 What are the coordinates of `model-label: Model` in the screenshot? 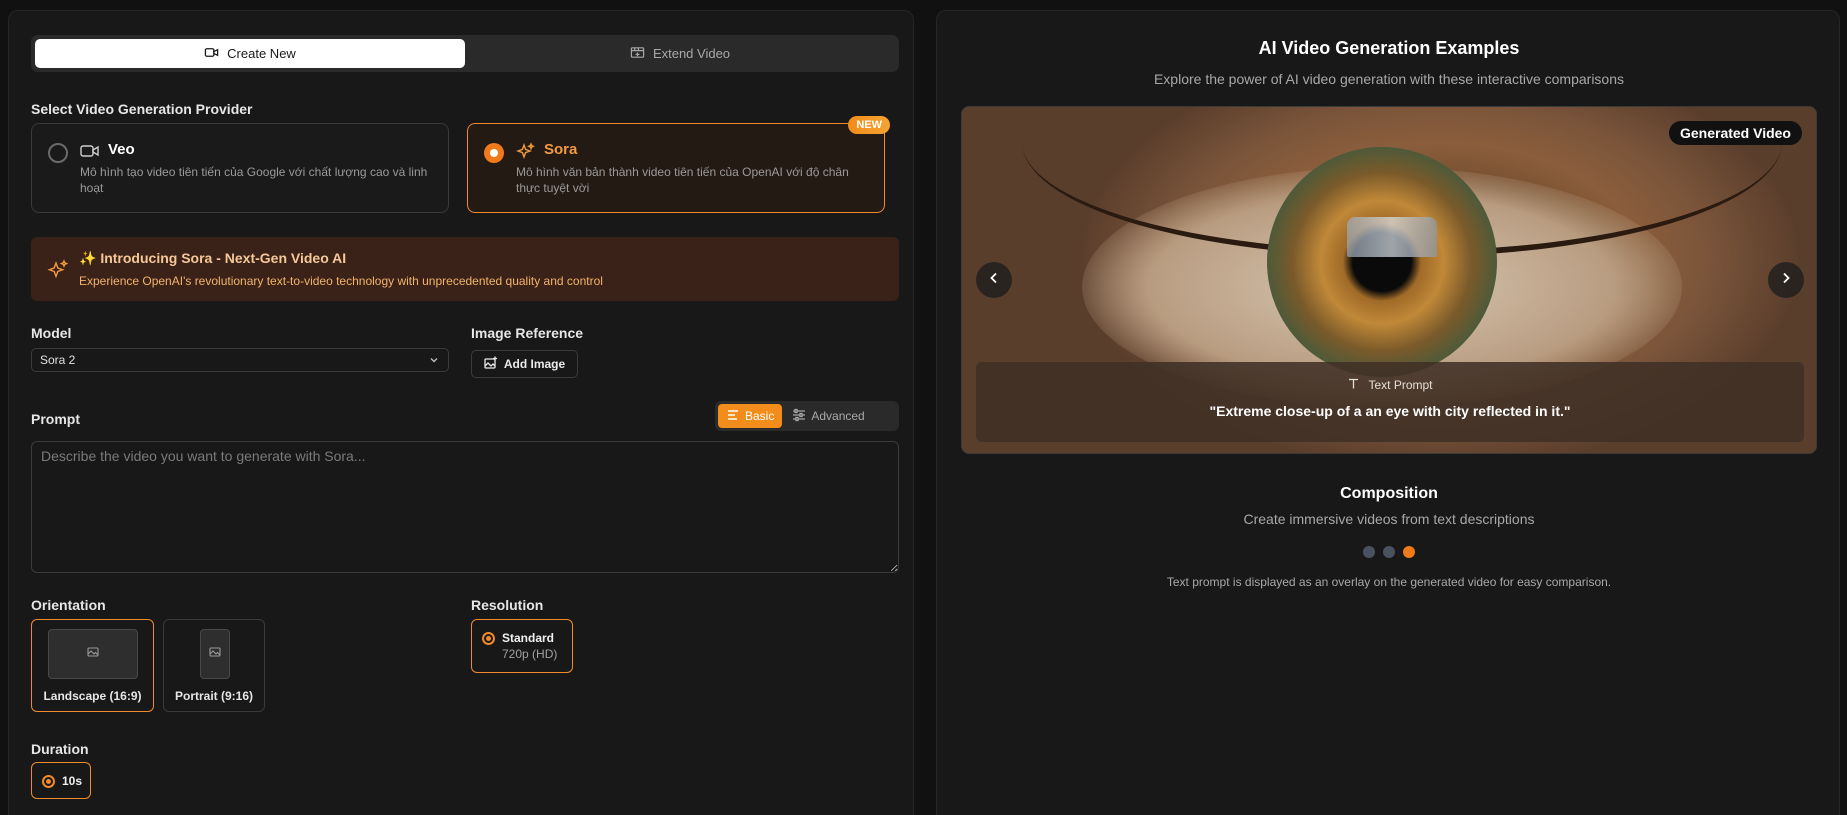 It's located at (51, 333).